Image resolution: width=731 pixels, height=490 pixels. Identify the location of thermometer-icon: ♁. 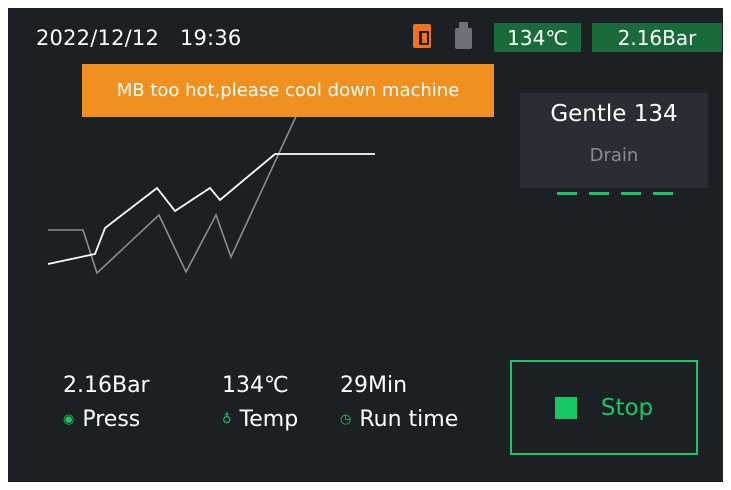
(227, 419).